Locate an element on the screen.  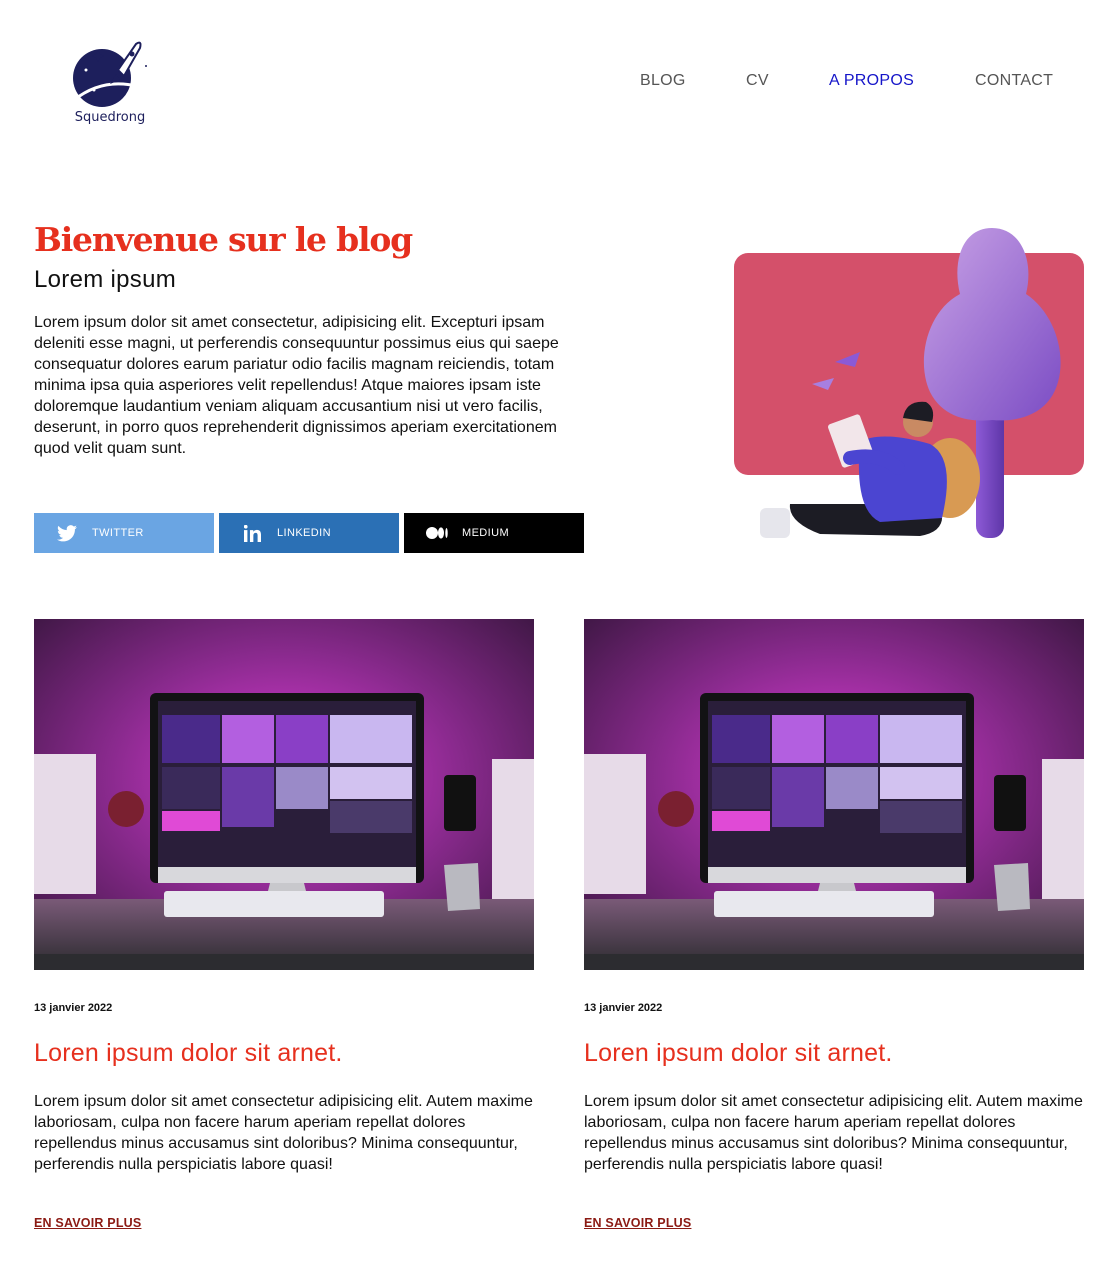
nav-blog-link: BLOG is located at coordinates (663, 80).